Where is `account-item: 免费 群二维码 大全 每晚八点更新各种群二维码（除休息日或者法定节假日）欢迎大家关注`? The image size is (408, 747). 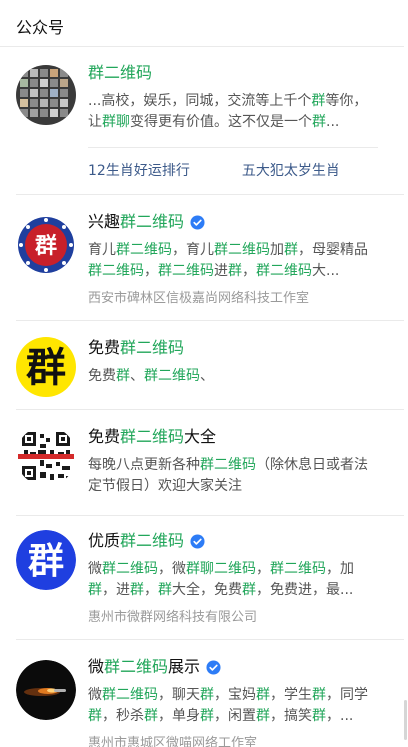 account-item: 免费 群二维码 大全 每晚八点更新各种群二维码（除休息日或者法定节假日）欢迎大家关注 is located at coordinates (210, 463).